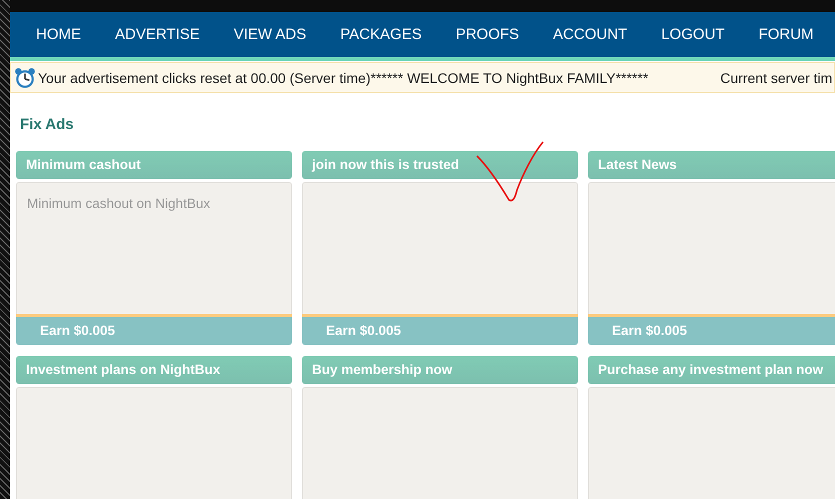  I want to click on ad-title-bar: Investment plans on NightBux, so click(154, 370).